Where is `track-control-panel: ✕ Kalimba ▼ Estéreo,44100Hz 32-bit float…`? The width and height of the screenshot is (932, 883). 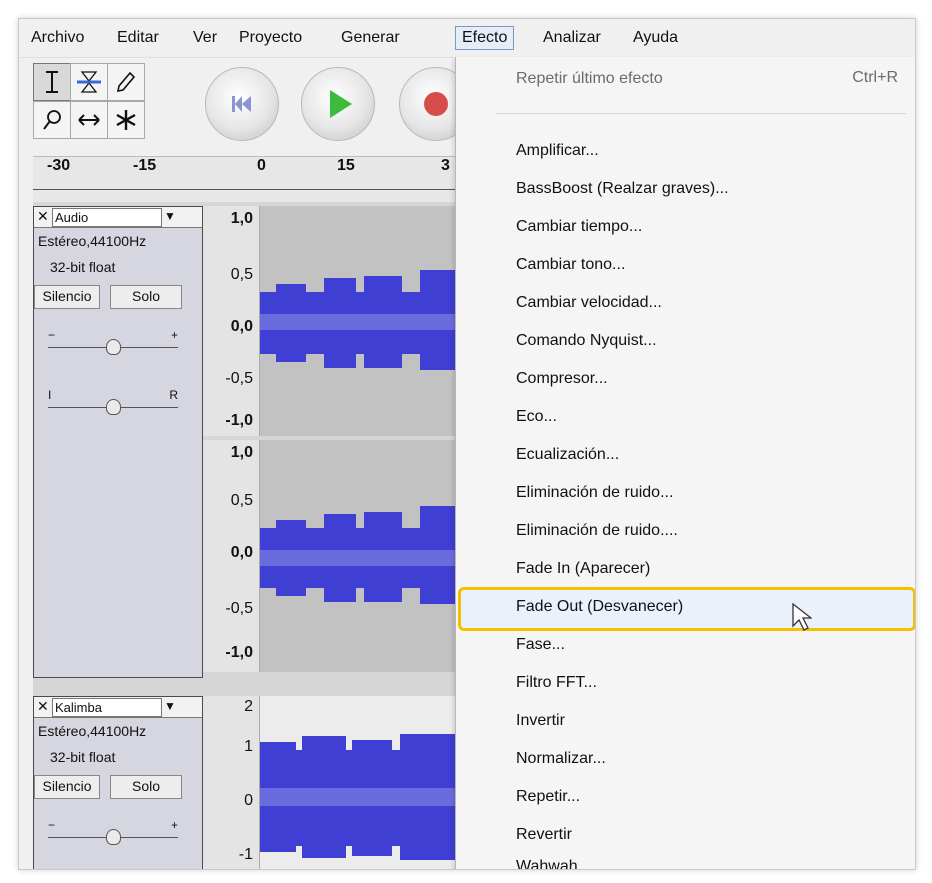
track-control-panel: ✕ Kalimba ▼ Estéreo,44100Hz 32-bit float… is located at coordinates (118, 782).